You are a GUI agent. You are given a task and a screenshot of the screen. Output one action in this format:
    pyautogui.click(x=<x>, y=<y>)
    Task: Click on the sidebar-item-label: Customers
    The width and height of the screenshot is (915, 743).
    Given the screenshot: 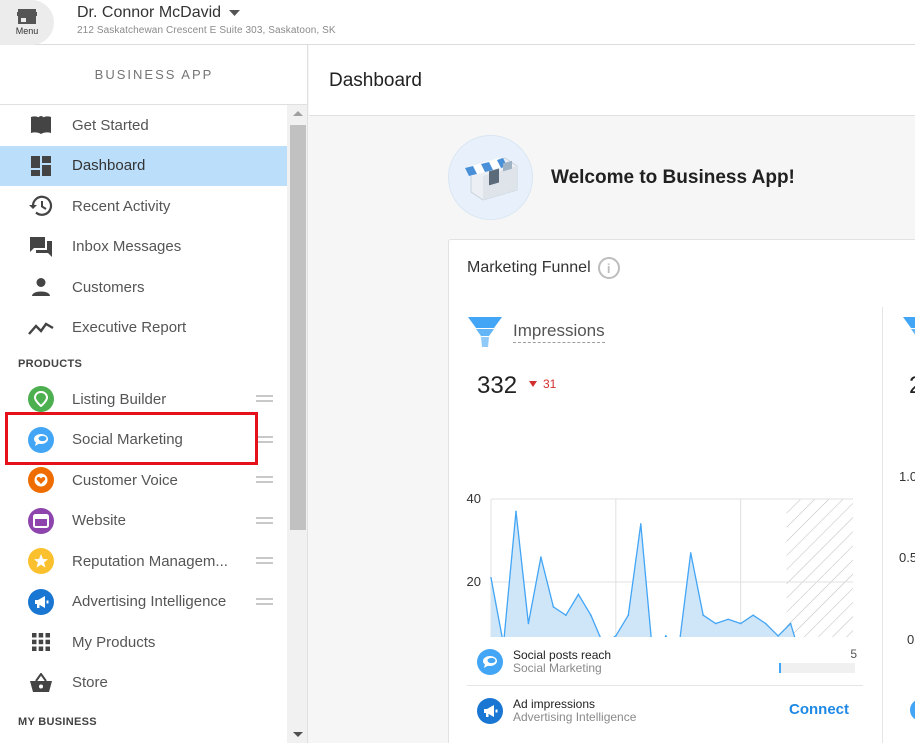 What is the action you would take?
    pyautogui.click(x=108, y=287)
    